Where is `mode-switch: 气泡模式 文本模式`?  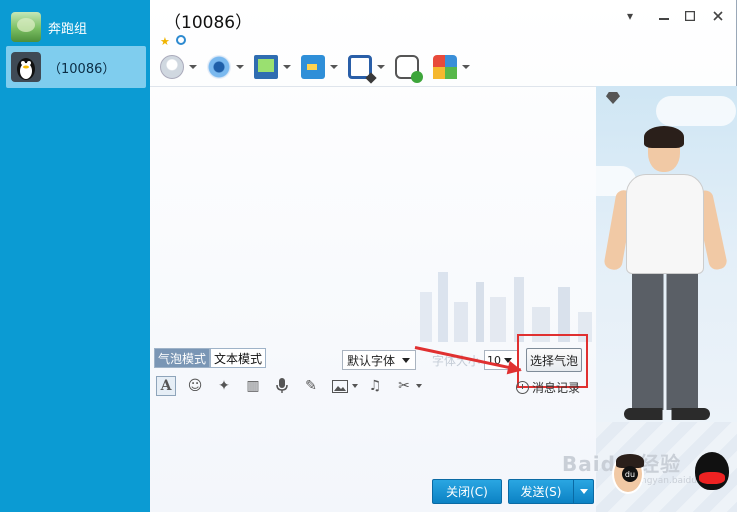
mode-switch: 气泡模式 文本模式 is located at coordinates (210, 358).